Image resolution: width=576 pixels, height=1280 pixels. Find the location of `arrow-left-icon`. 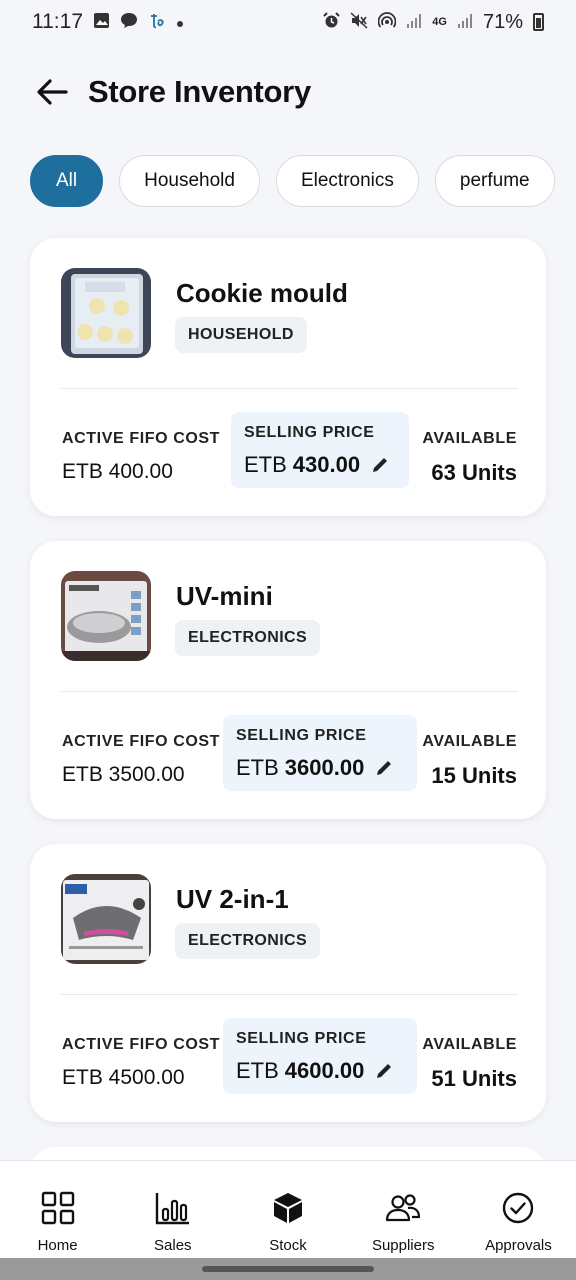

arrow-left-icon is located at coordinates (52, 92).